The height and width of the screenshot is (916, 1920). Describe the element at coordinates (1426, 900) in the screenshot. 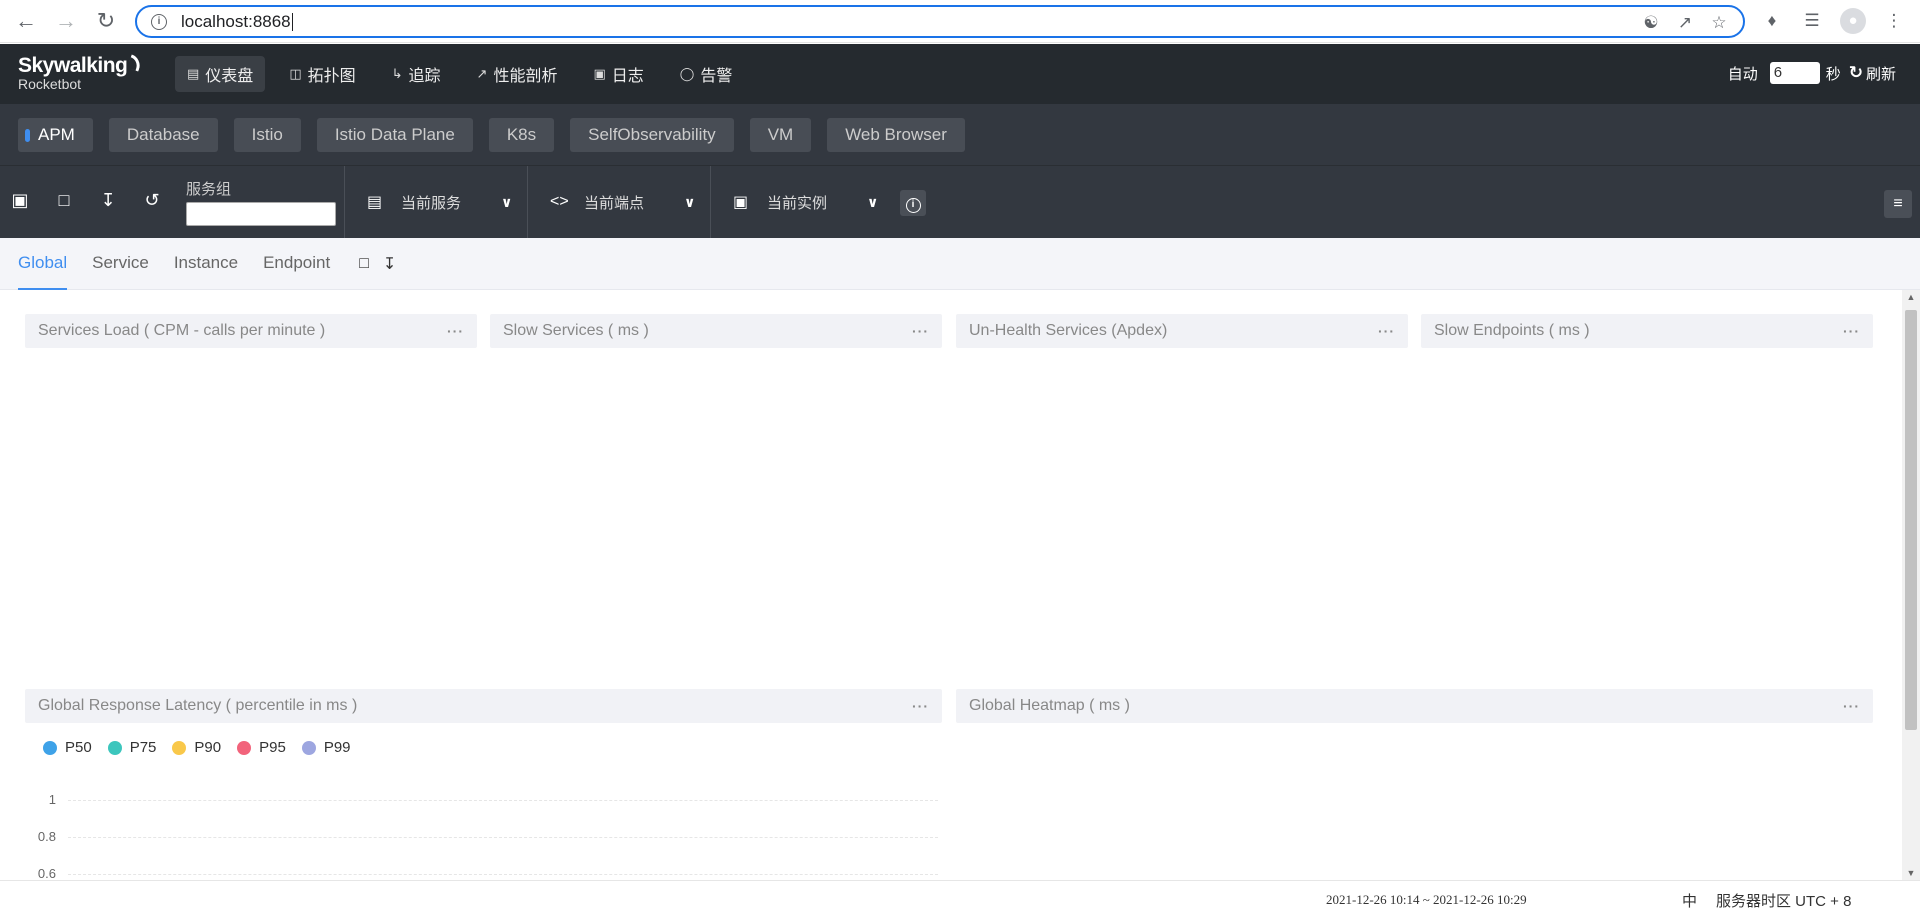

I see `time-range: 2021-12-26 10:14 ~ 2021-12-26 10:29` at that location.